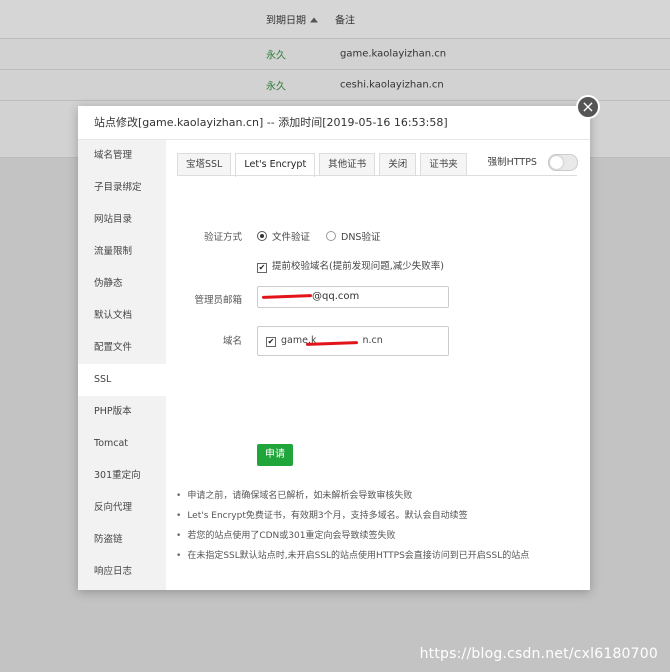  I want to click on sidebar-item-rewrite: 伪静态, so click(122, 284).